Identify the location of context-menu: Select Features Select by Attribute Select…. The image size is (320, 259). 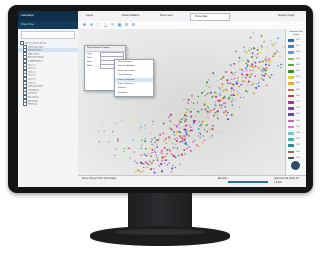
(134, 78).